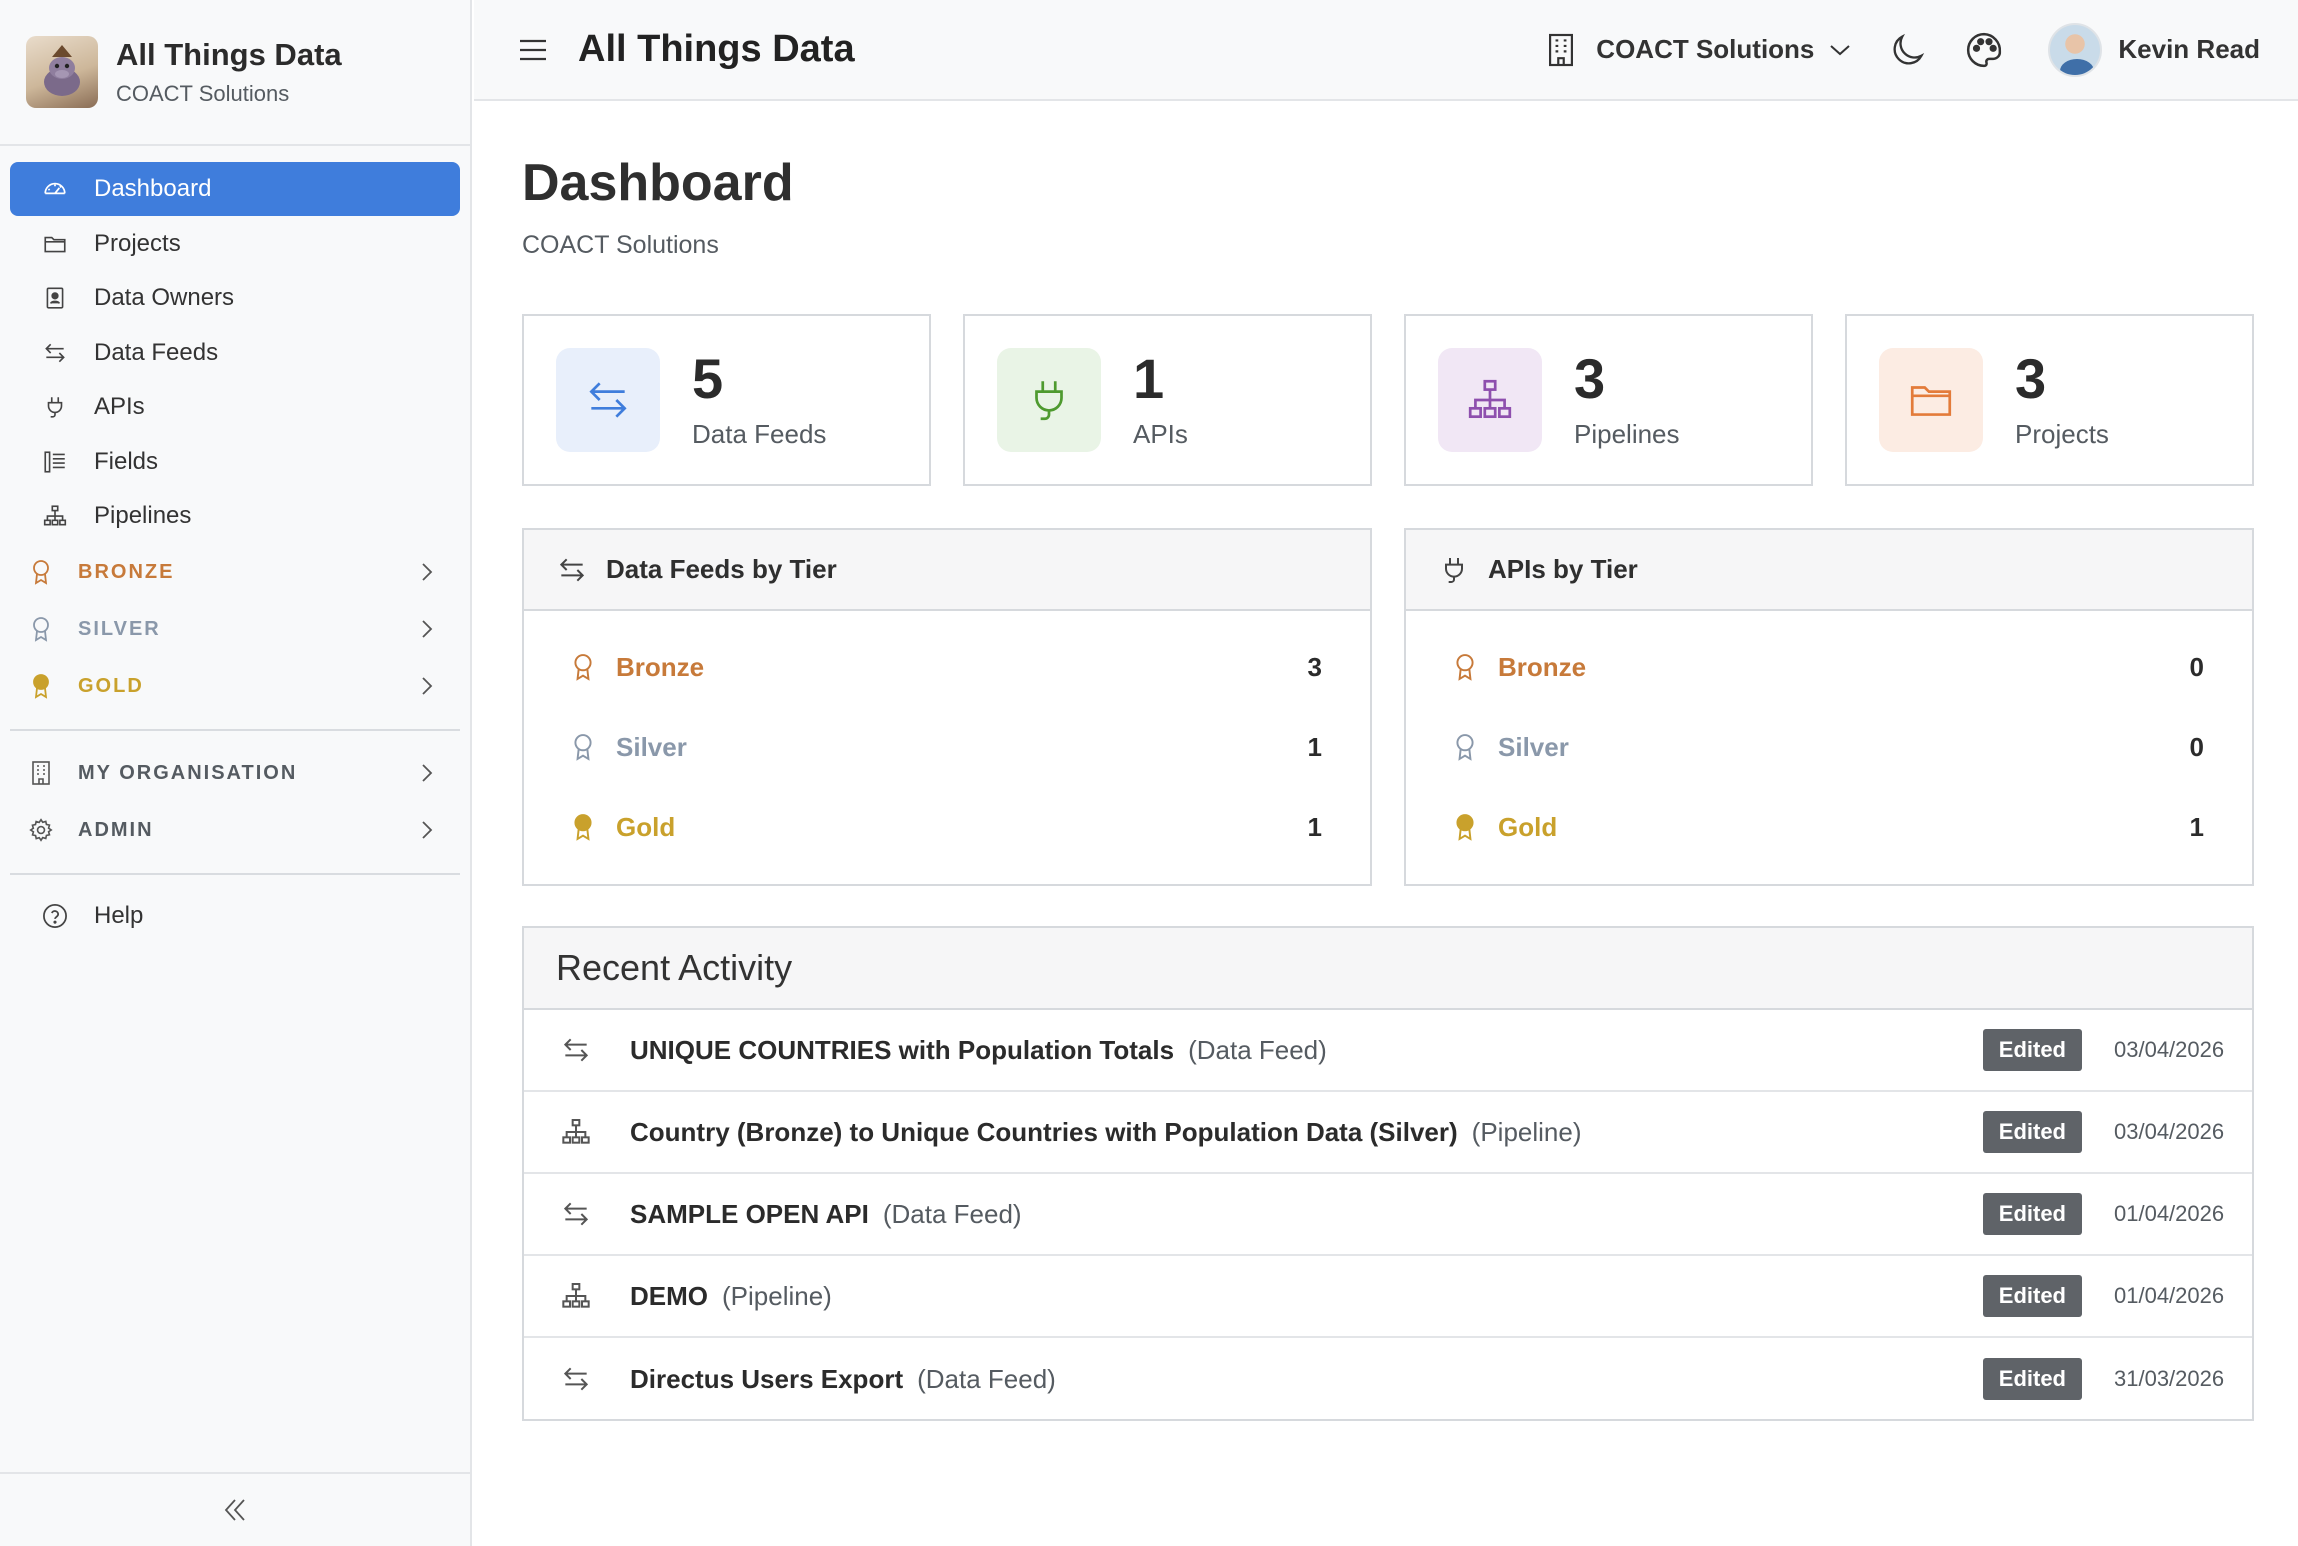 The image size is (2298, 1546). I want to click on sidebar-item-dashboard: Dashboard, so click(235, 189).